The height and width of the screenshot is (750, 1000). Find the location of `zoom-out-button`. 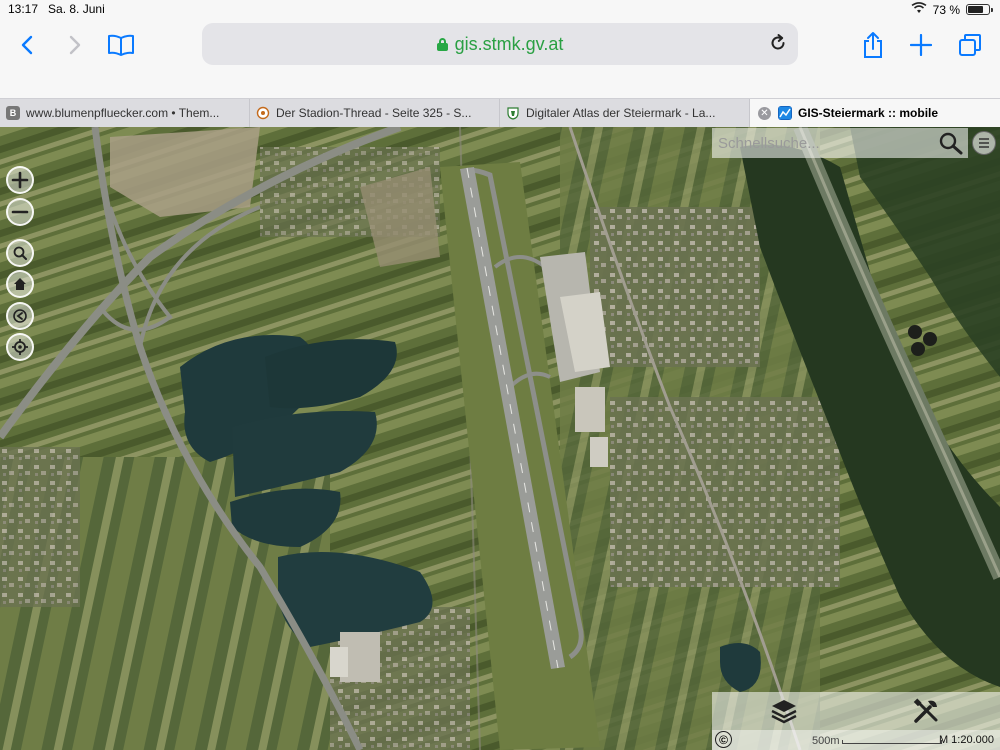

zoom-out-button is located at coordinates (20, 212).